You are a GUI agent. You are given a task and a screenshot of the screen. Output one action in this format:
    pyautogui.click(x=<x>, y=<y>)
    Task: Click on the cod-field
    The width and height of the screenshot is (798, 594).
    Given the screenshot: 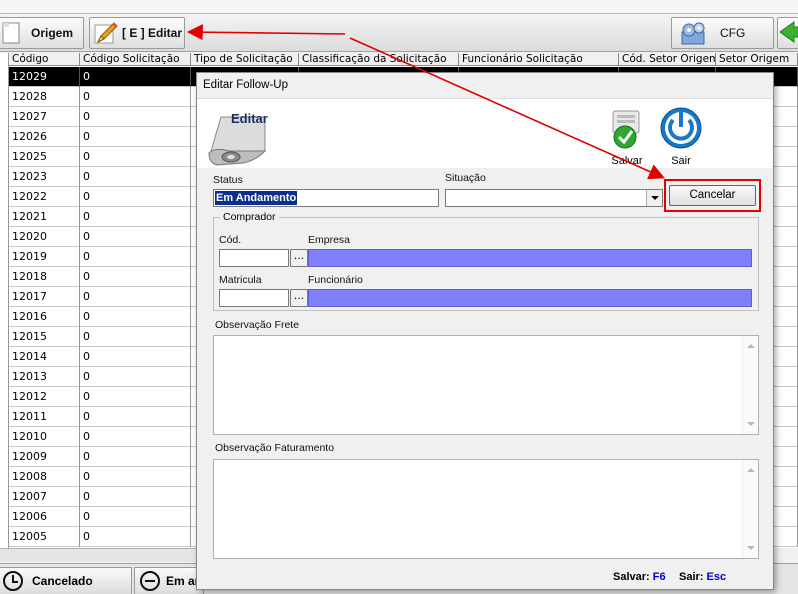 What is the action you would take?
    pyautogui.click(x=254, y=258)
    